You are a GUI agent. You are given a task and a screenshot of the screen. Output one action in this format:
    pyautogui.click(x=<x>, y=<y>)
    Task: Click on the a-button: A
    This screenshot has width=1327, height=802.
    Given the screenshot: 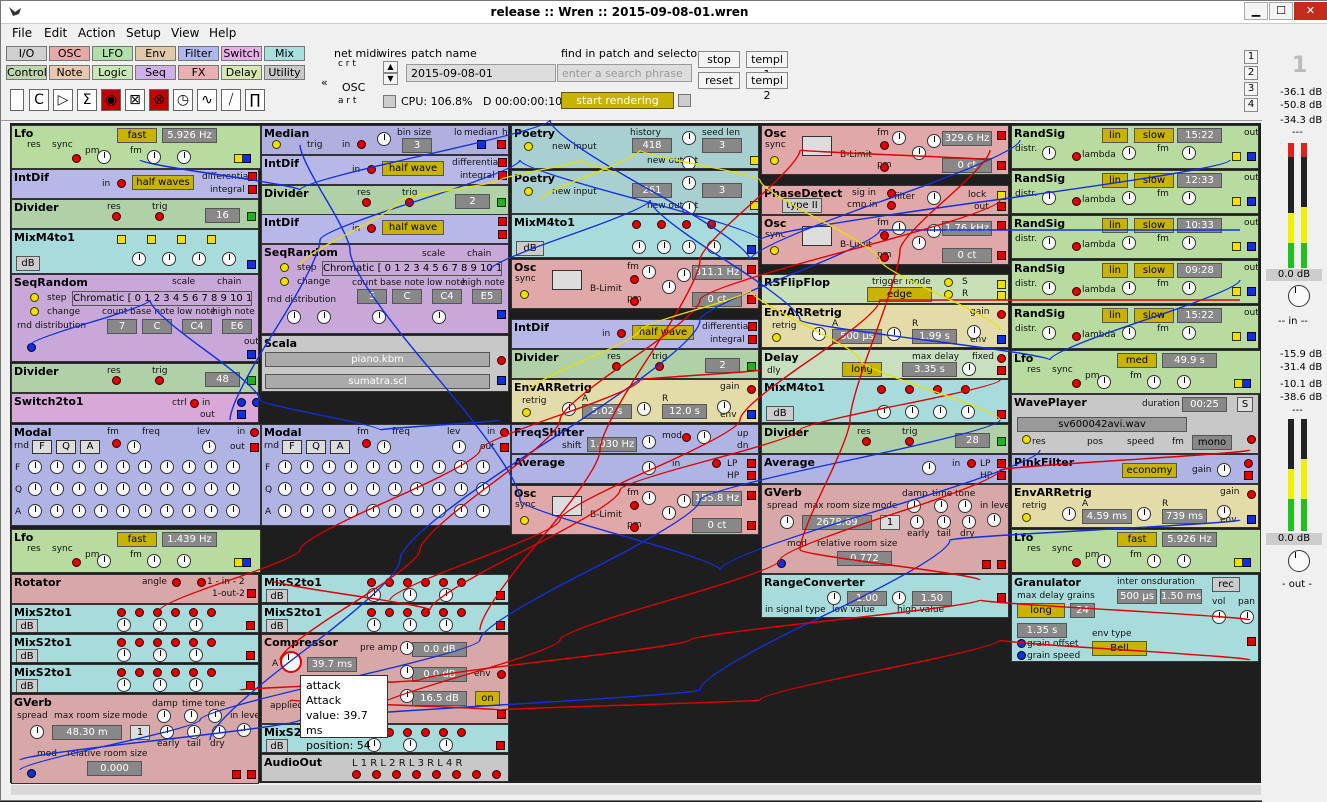 What is the action you would take?
    pyautogui.click(x=90, y=447)
    